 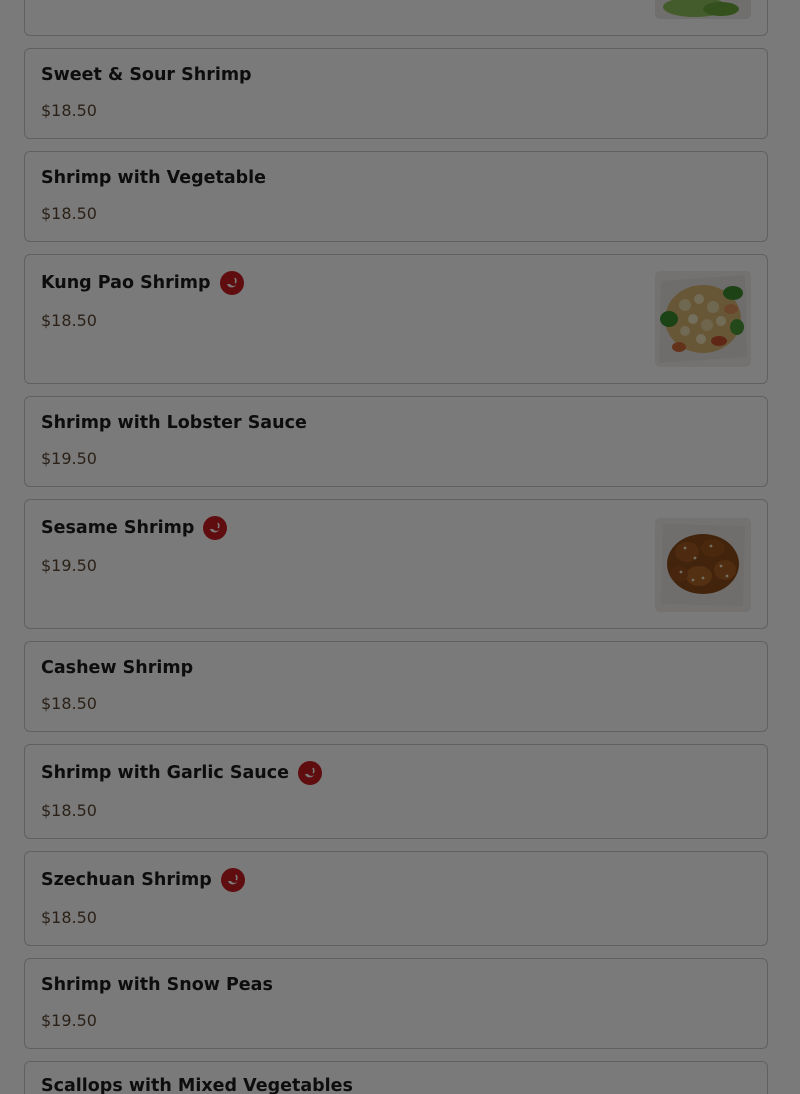 I want to click on menu-item-name: Sesame Shrimp, so click(x=134, y=528).